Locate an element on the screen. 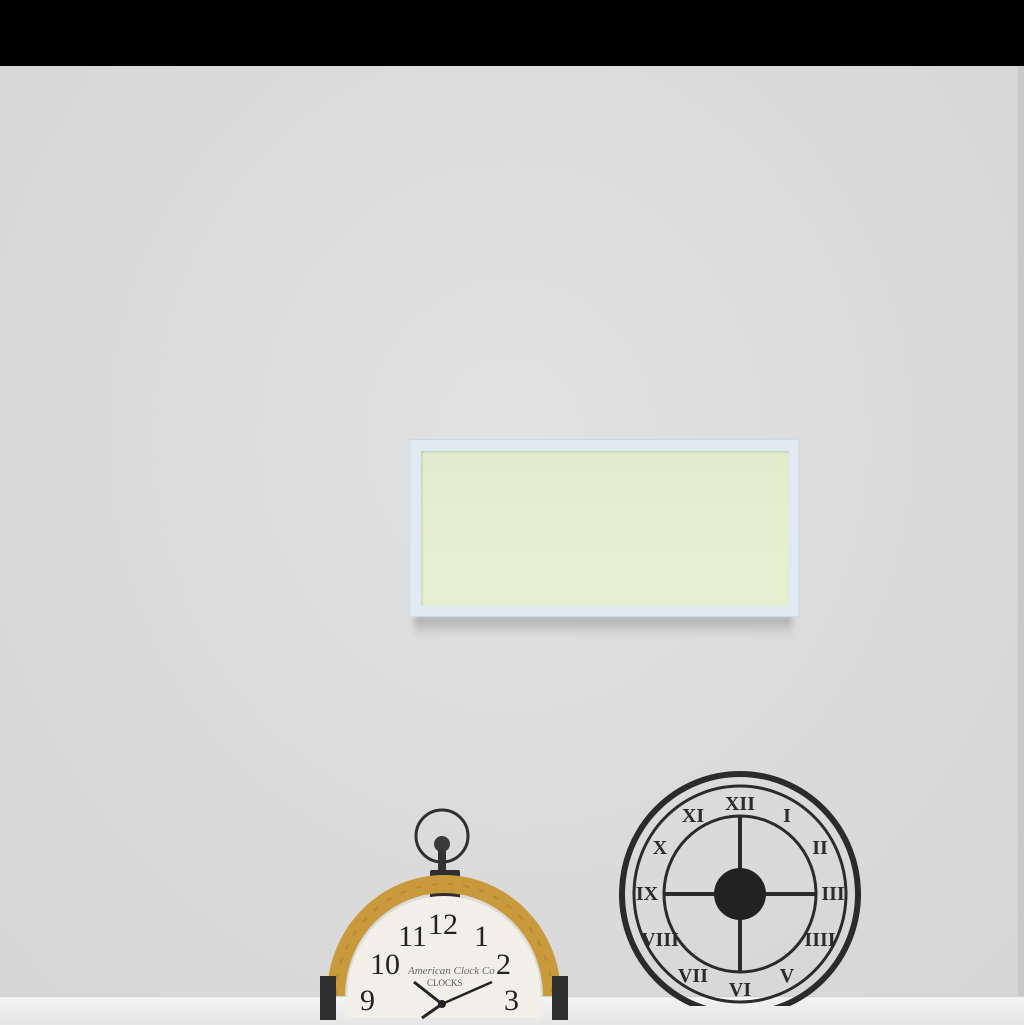  roman-ii: II is located at coordinates (820, 848).